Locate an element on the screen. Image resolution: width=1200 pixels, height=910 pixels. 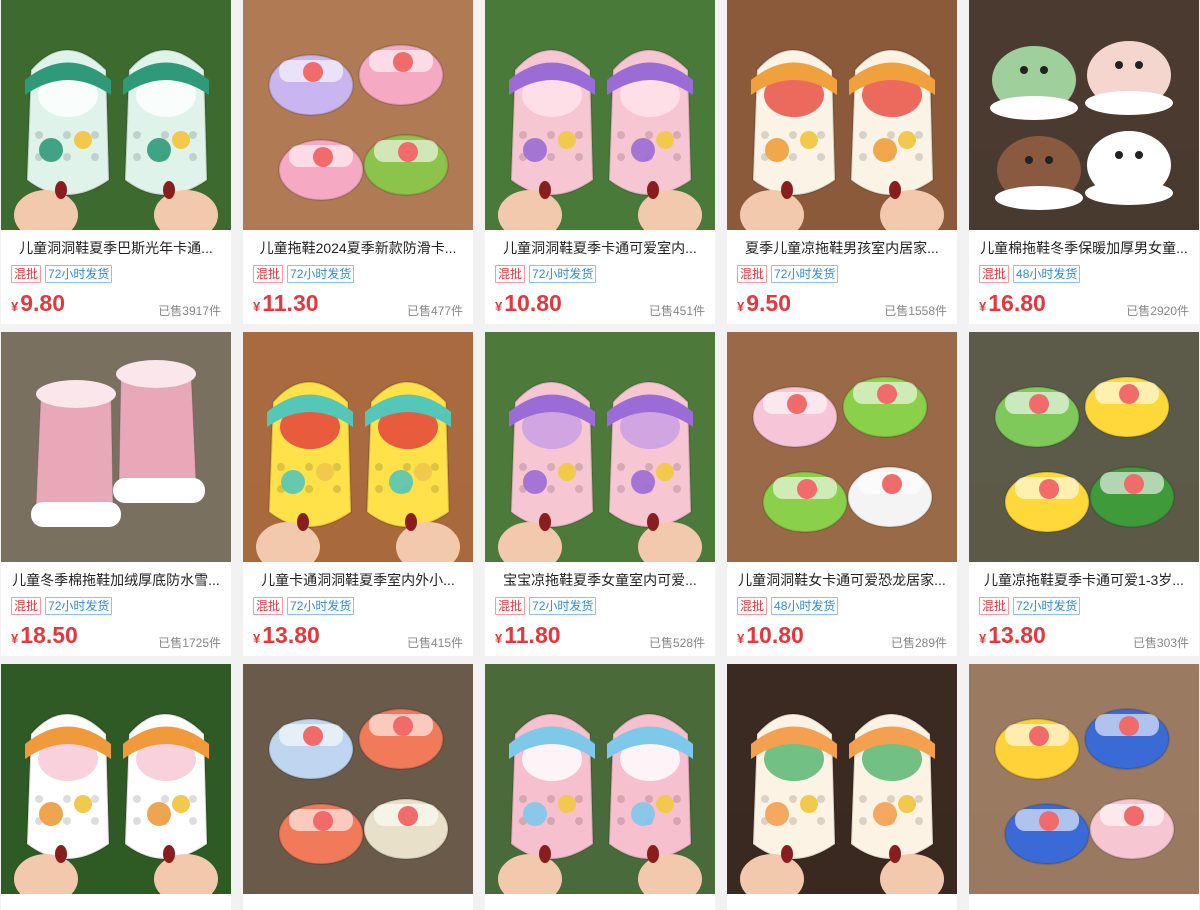
product-card: 儿童冬季棉拖鞋加绒厚底防水雪... 混批 72小时发货 ¥18.50 已售1725件 is located at coordinates (116, 494).